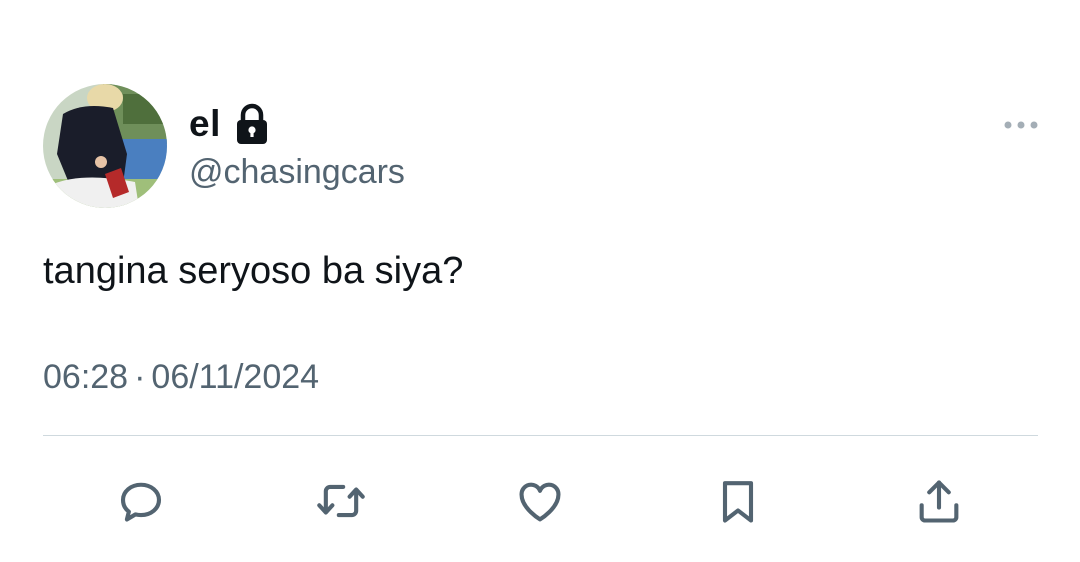  Describe the element at coordinates (1021, 125) in the screenshot. I see `more-horizontal-icon` at that location.